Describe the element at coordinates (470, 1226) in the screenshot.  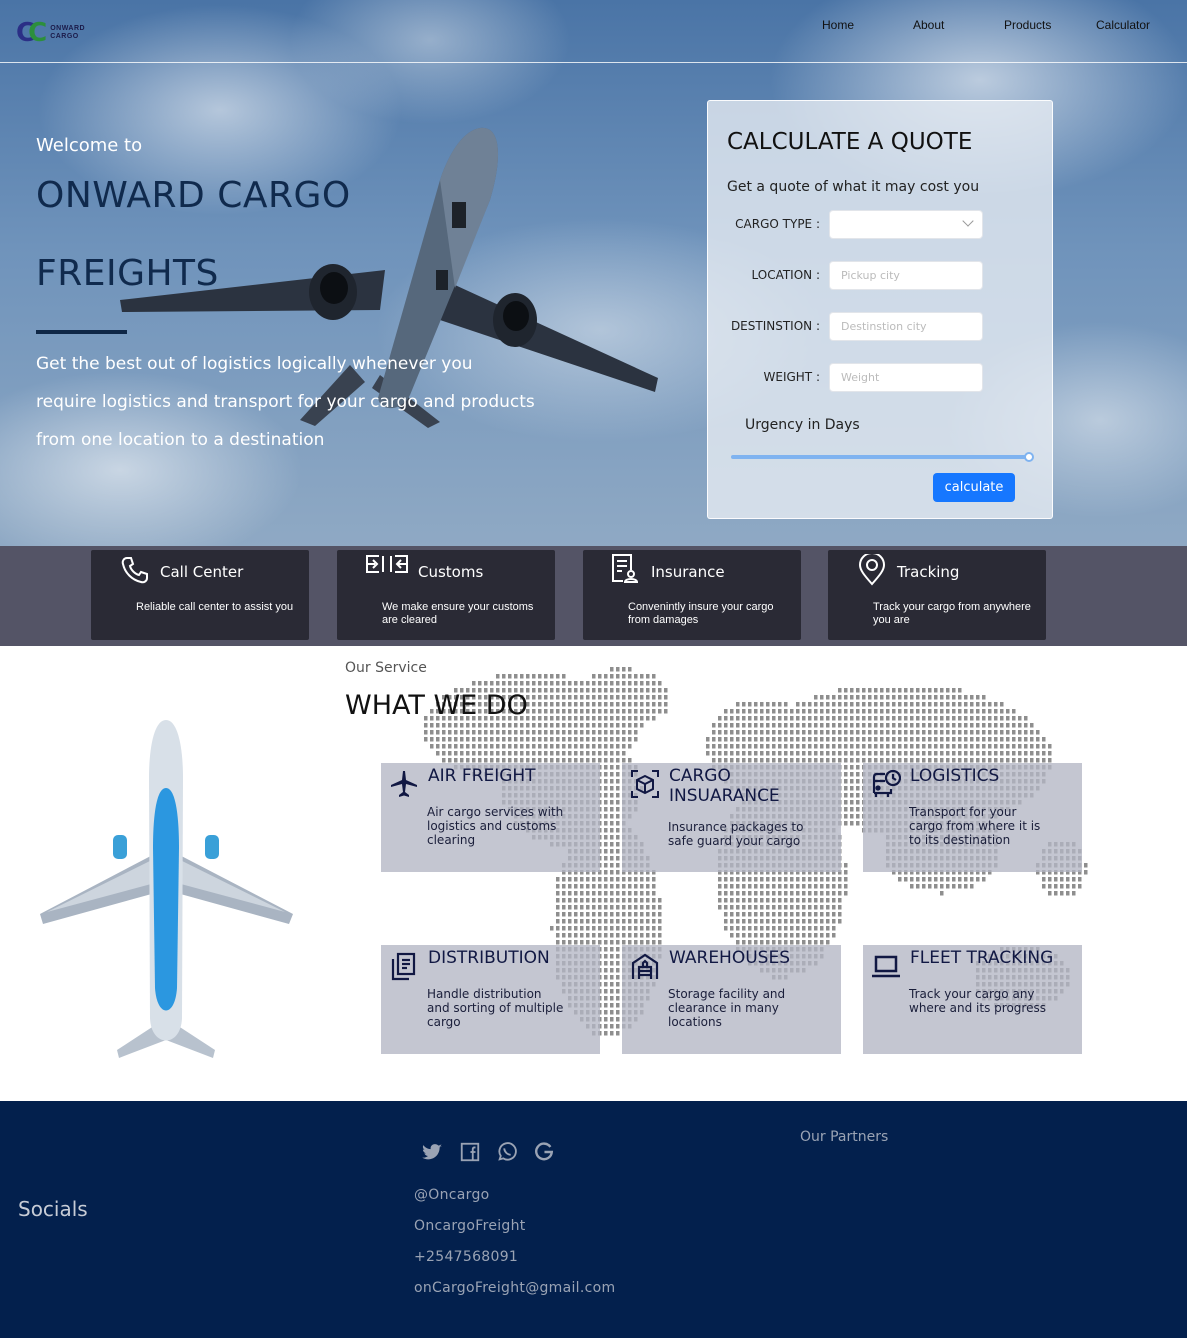
I see `contact-page: OncargoFreight` at that location.